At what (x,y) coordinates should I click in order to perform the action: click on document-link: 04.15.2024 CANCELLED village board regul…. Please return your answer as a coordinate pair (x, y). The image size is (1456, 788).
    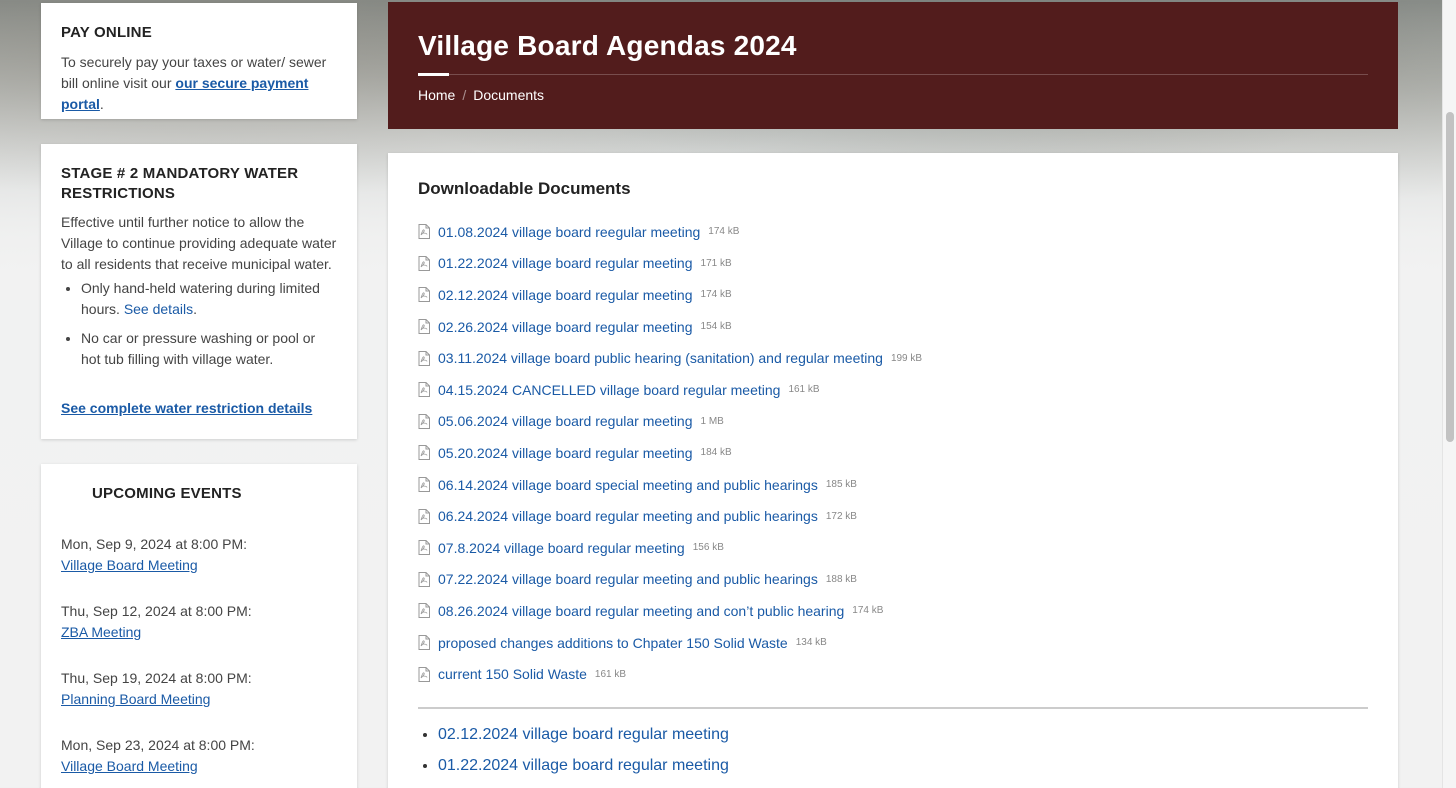
    Looking at the image, I should click on (609, 390).